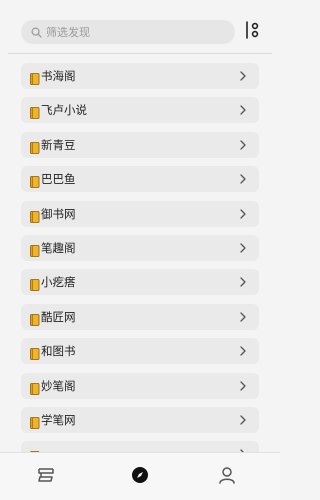  I want to click on bottom-tab-bar, so click(140, 476).